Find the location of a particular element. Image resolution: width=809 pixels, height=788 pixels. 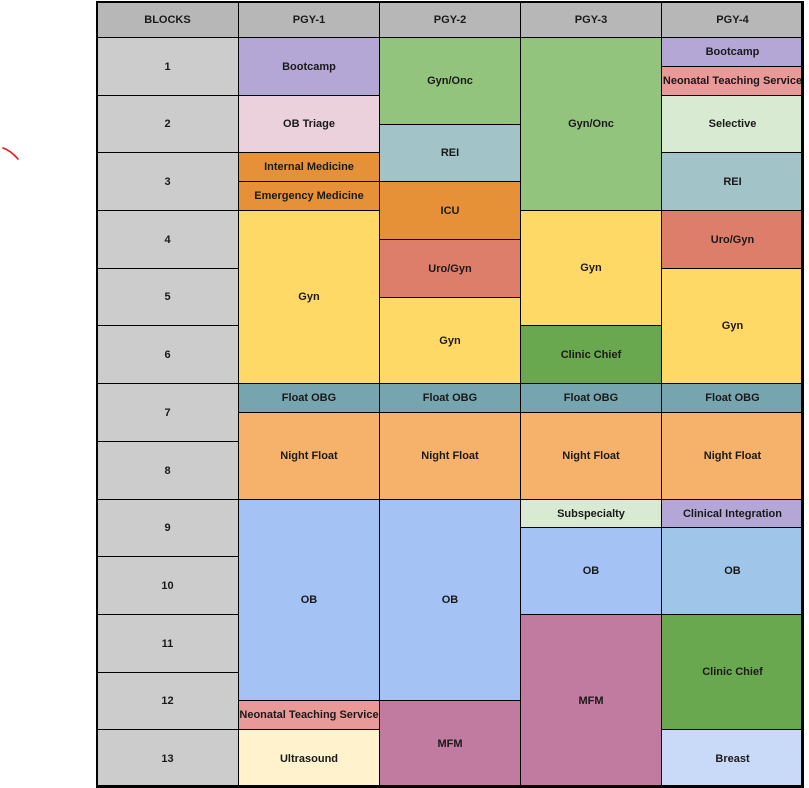

rotation-pgy2-ob-label: OB is located at coordinates (450, 600).